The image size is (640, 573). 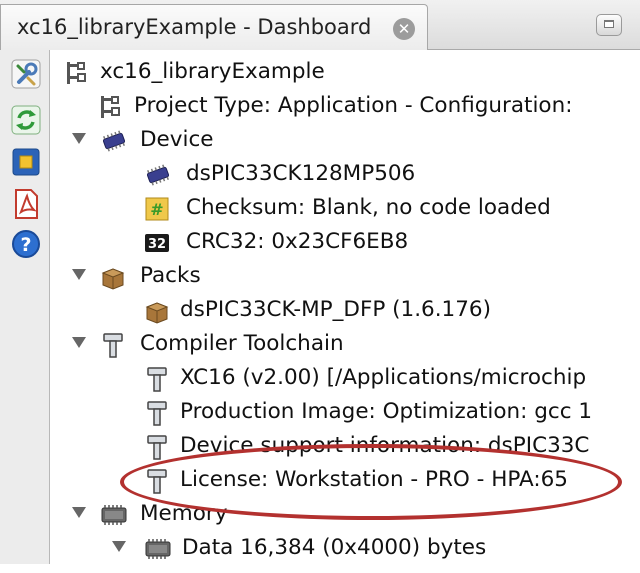 I want to click on help-icon: ?, so click(x=26, y=244).